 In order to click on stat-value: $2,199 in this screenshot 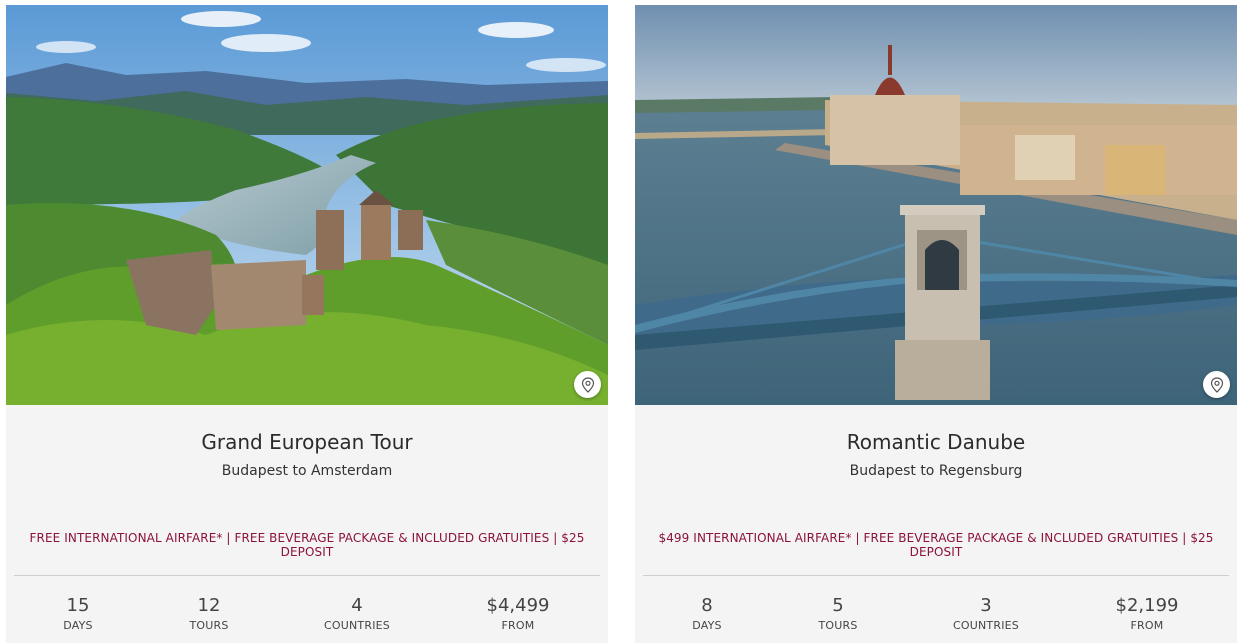, I will do `click(1147, 605)`.